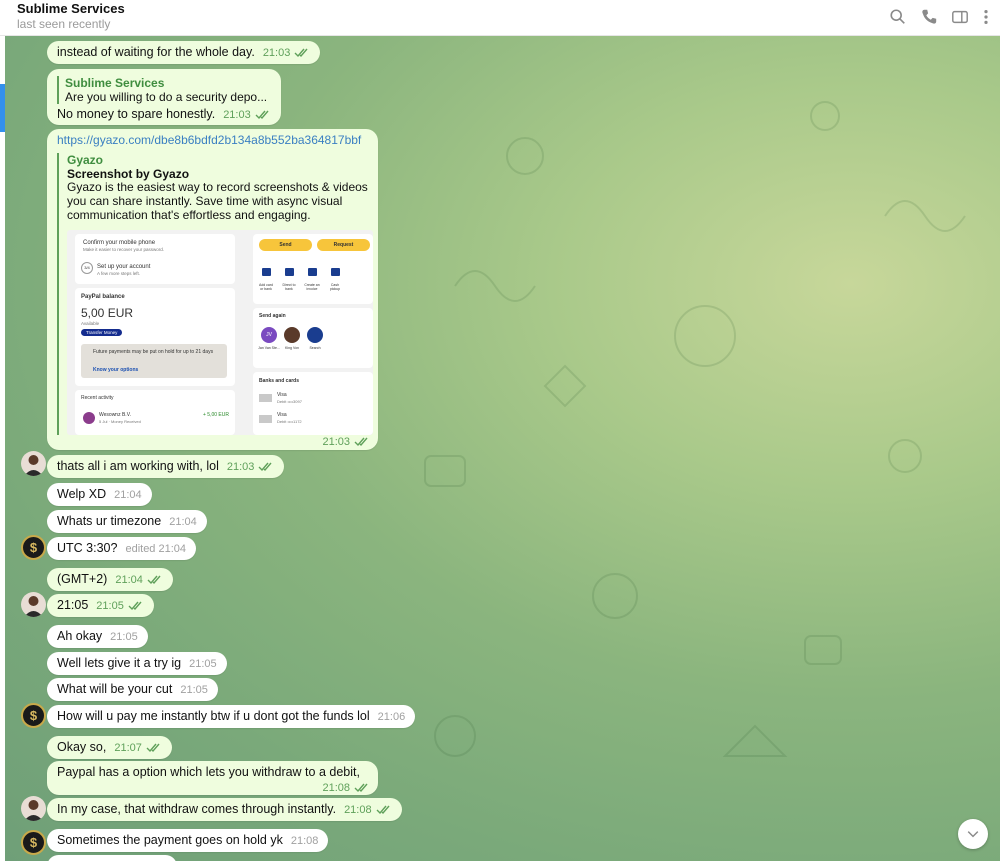 The width and height of the screenshot is (1000, 861). Describe the element at coordinates (335, 287) in the screenshot. I see `preview-action: Cash pickup` at that location.